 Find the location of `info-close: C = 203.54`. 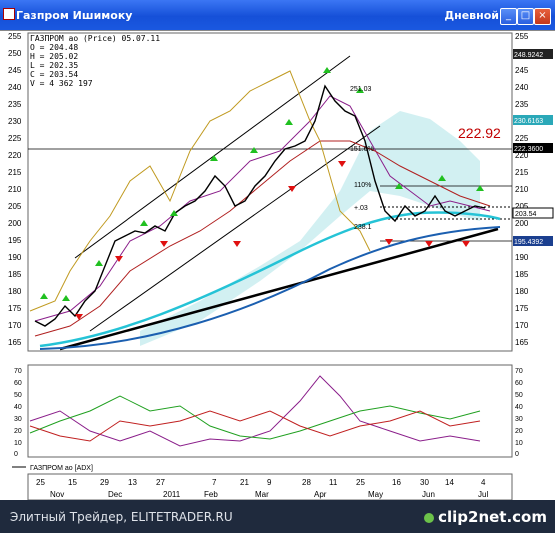

info-close: C = 203.54 is located at coordinates (54, 74).